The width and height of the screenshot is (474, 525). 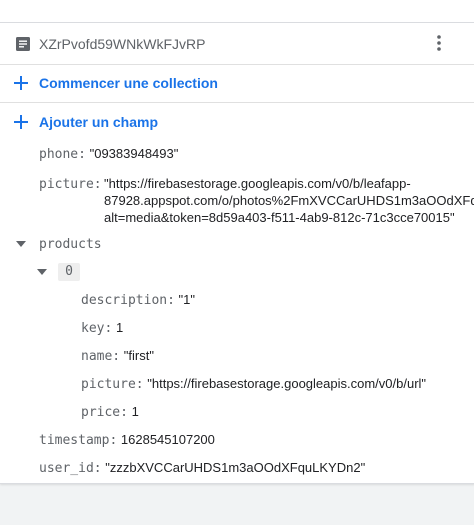 What do you see at coordinates (101, 356) in the screenshot?
I see `field-key: name:` at bounding box center [101, 356].